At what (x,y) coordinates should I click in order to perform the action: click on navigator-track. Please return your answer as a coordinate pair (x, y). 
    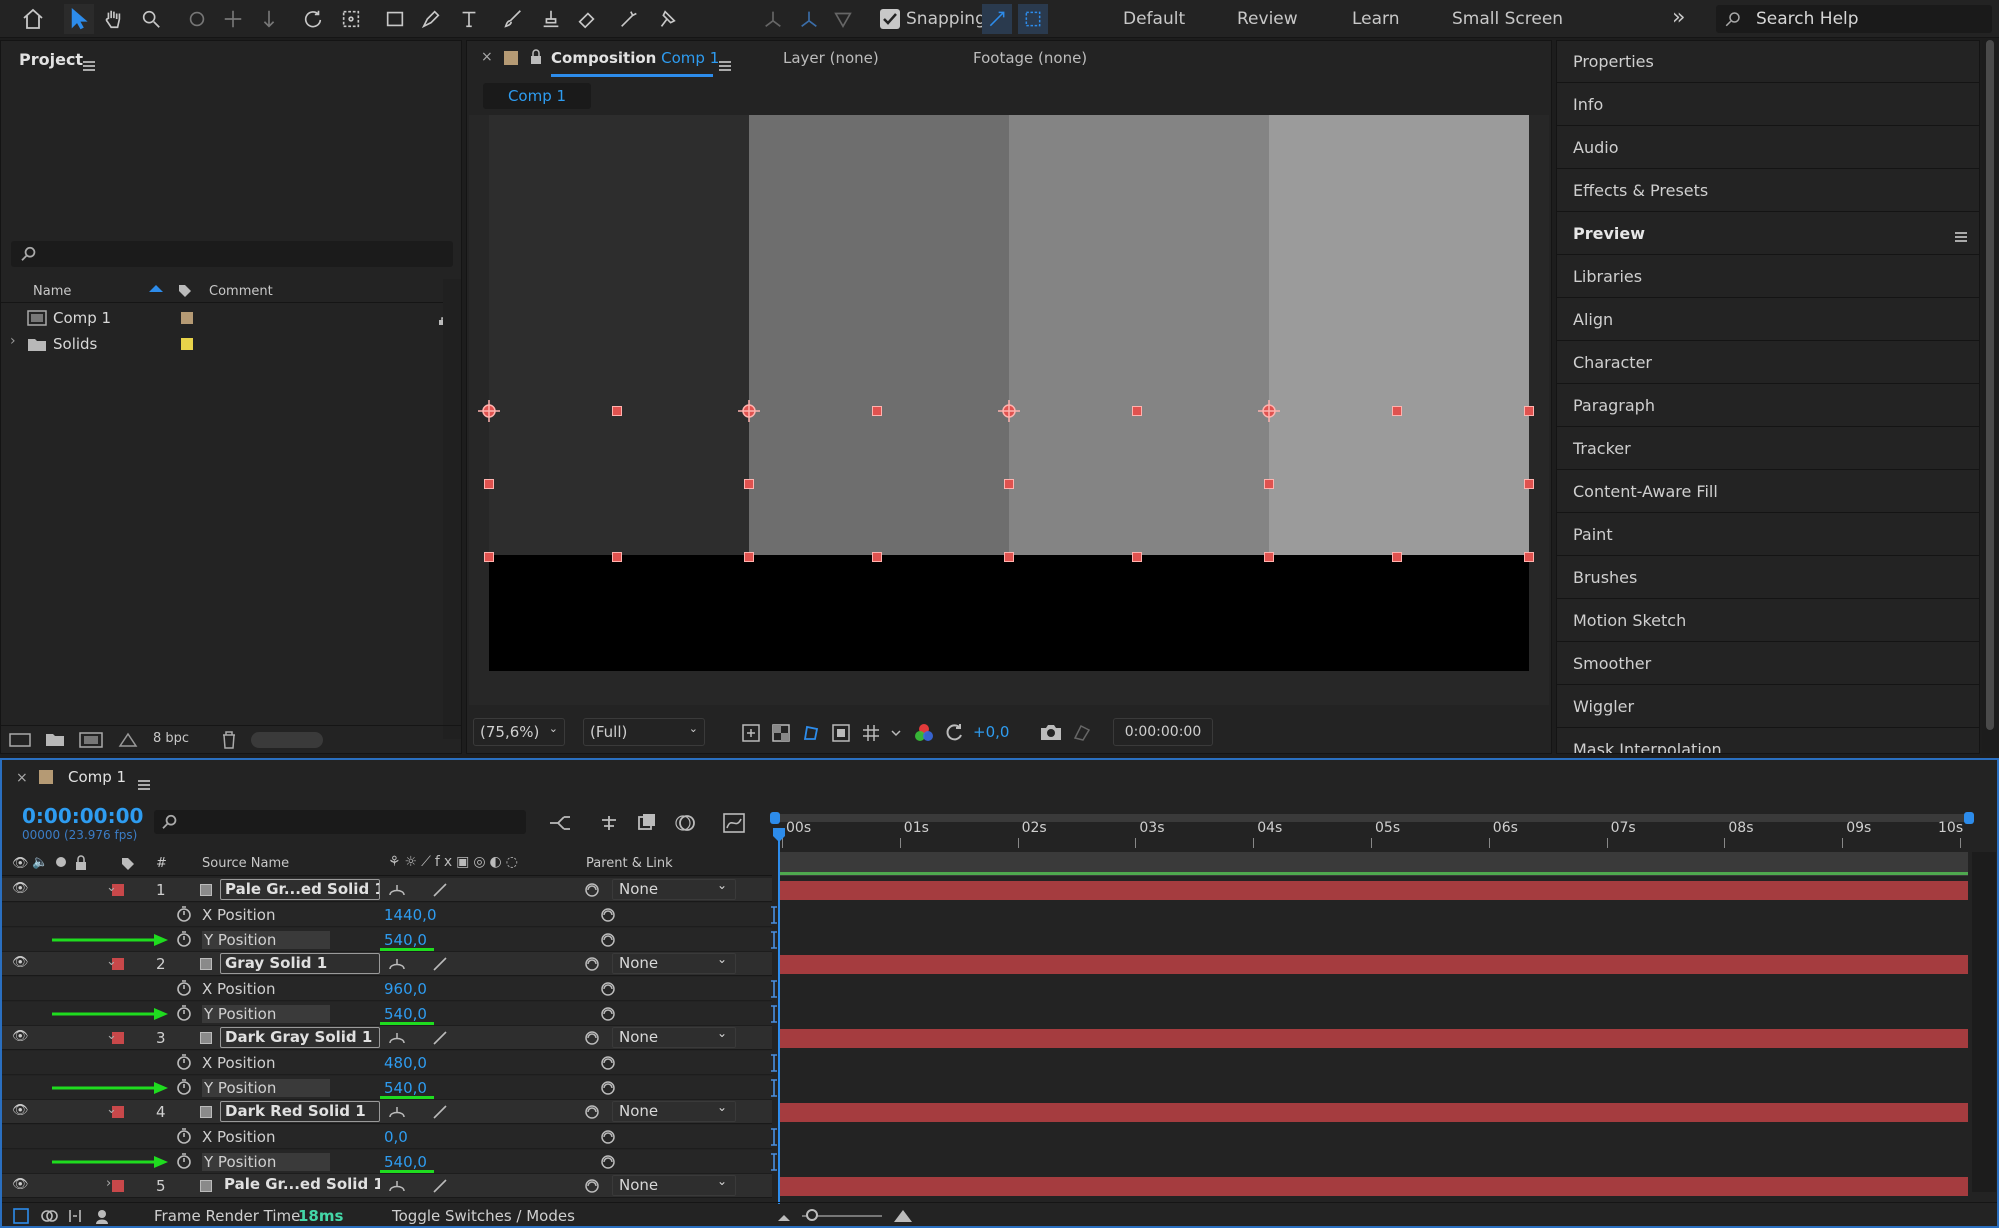
    Looking at the image, I should click on (1372, 818).